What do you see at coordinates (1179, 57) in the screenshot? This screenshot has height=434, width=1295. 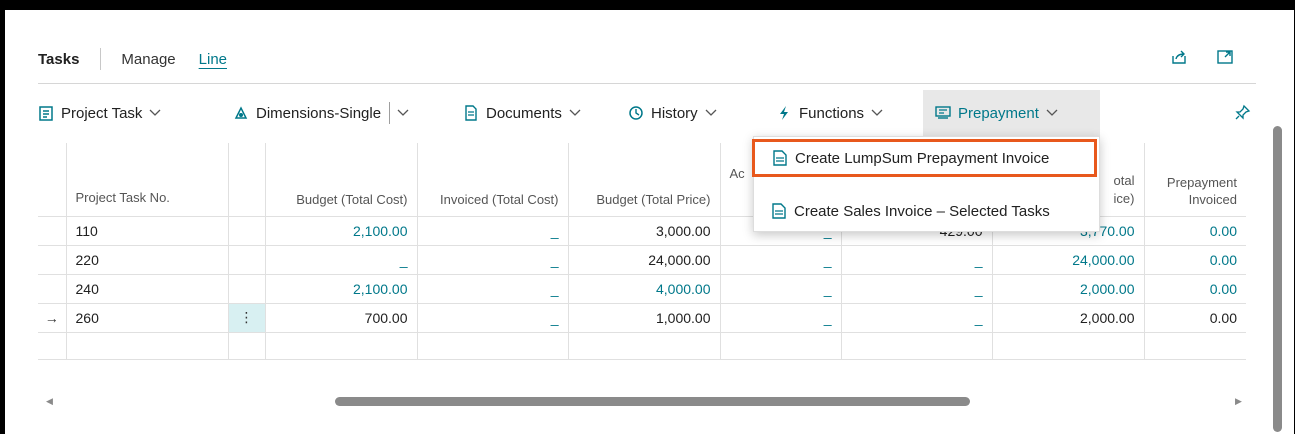 I see `share-icon` at bounding box center [1179, 57].